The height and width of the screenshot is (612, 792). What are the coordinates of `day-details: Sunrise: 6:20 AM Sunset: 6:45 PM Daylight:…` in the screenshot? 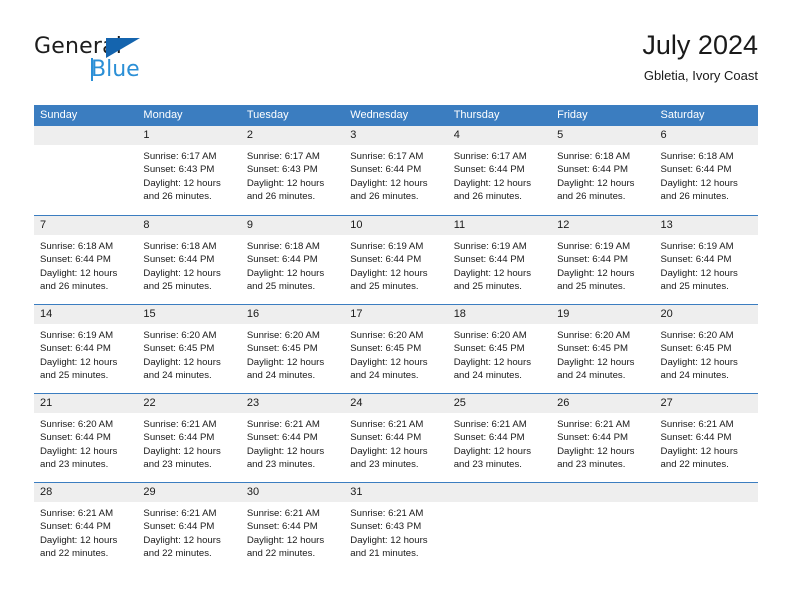 It's located at (188, 353).